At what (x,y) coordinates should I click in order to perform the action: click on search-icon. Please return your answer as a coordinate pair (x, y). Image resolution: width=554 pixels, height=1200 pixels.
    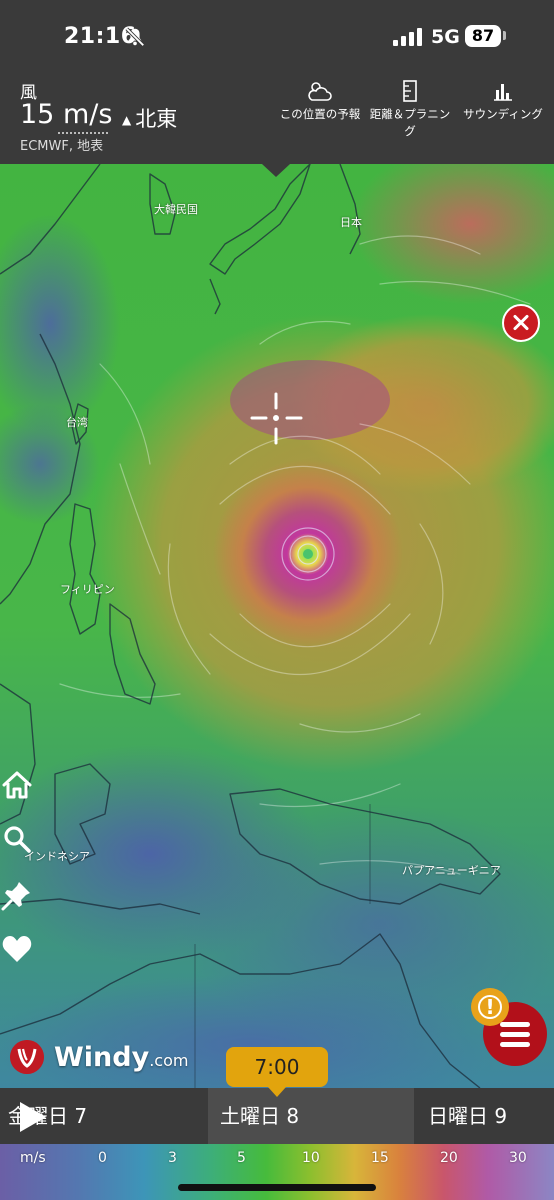
    Looking at the image, I should click on (17, 839).